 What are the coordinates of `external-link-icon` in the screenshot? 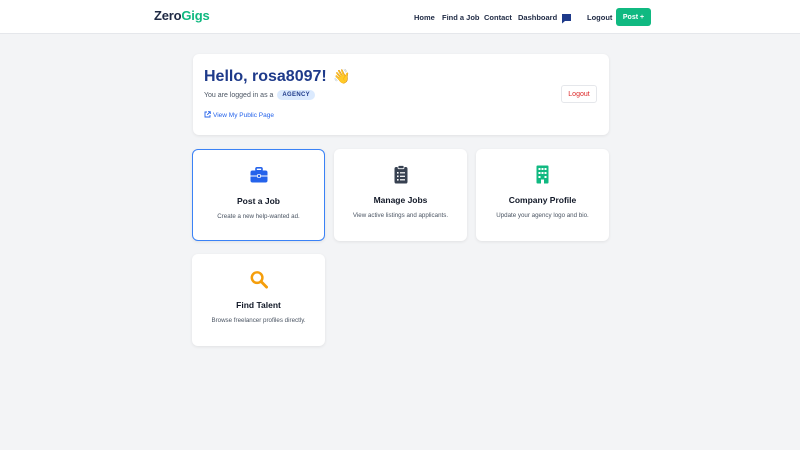 It's located at (207, 115).